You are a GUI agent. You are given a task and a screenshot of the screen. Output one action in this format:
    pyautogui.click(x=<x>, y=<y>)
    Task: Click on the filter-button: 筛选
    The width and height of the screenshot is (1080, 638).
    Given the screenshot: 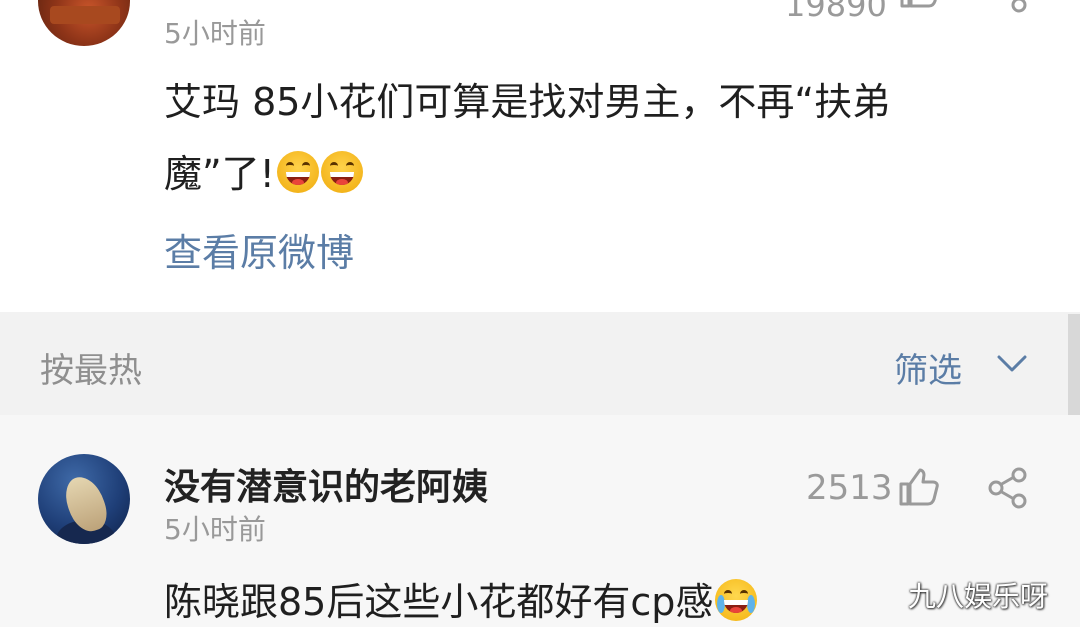 What is the action you would take?
    pyautogui.click(x=928, y=367)
    